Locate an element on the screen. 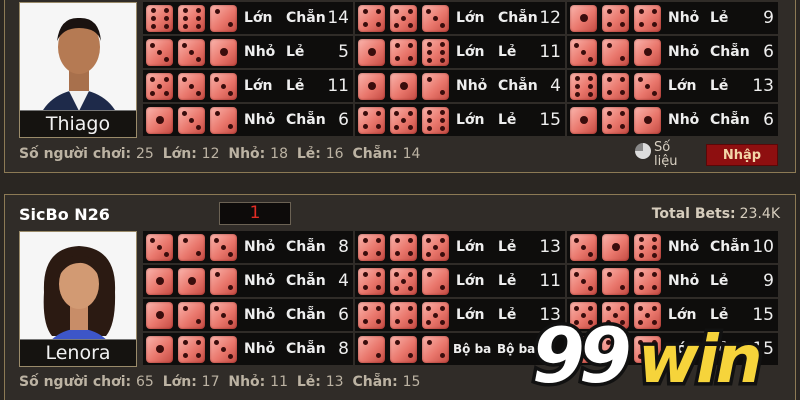 The image size is (800, 400). result-row: Nhỏ Chẵn 6 is located at coordinates (248, 315).